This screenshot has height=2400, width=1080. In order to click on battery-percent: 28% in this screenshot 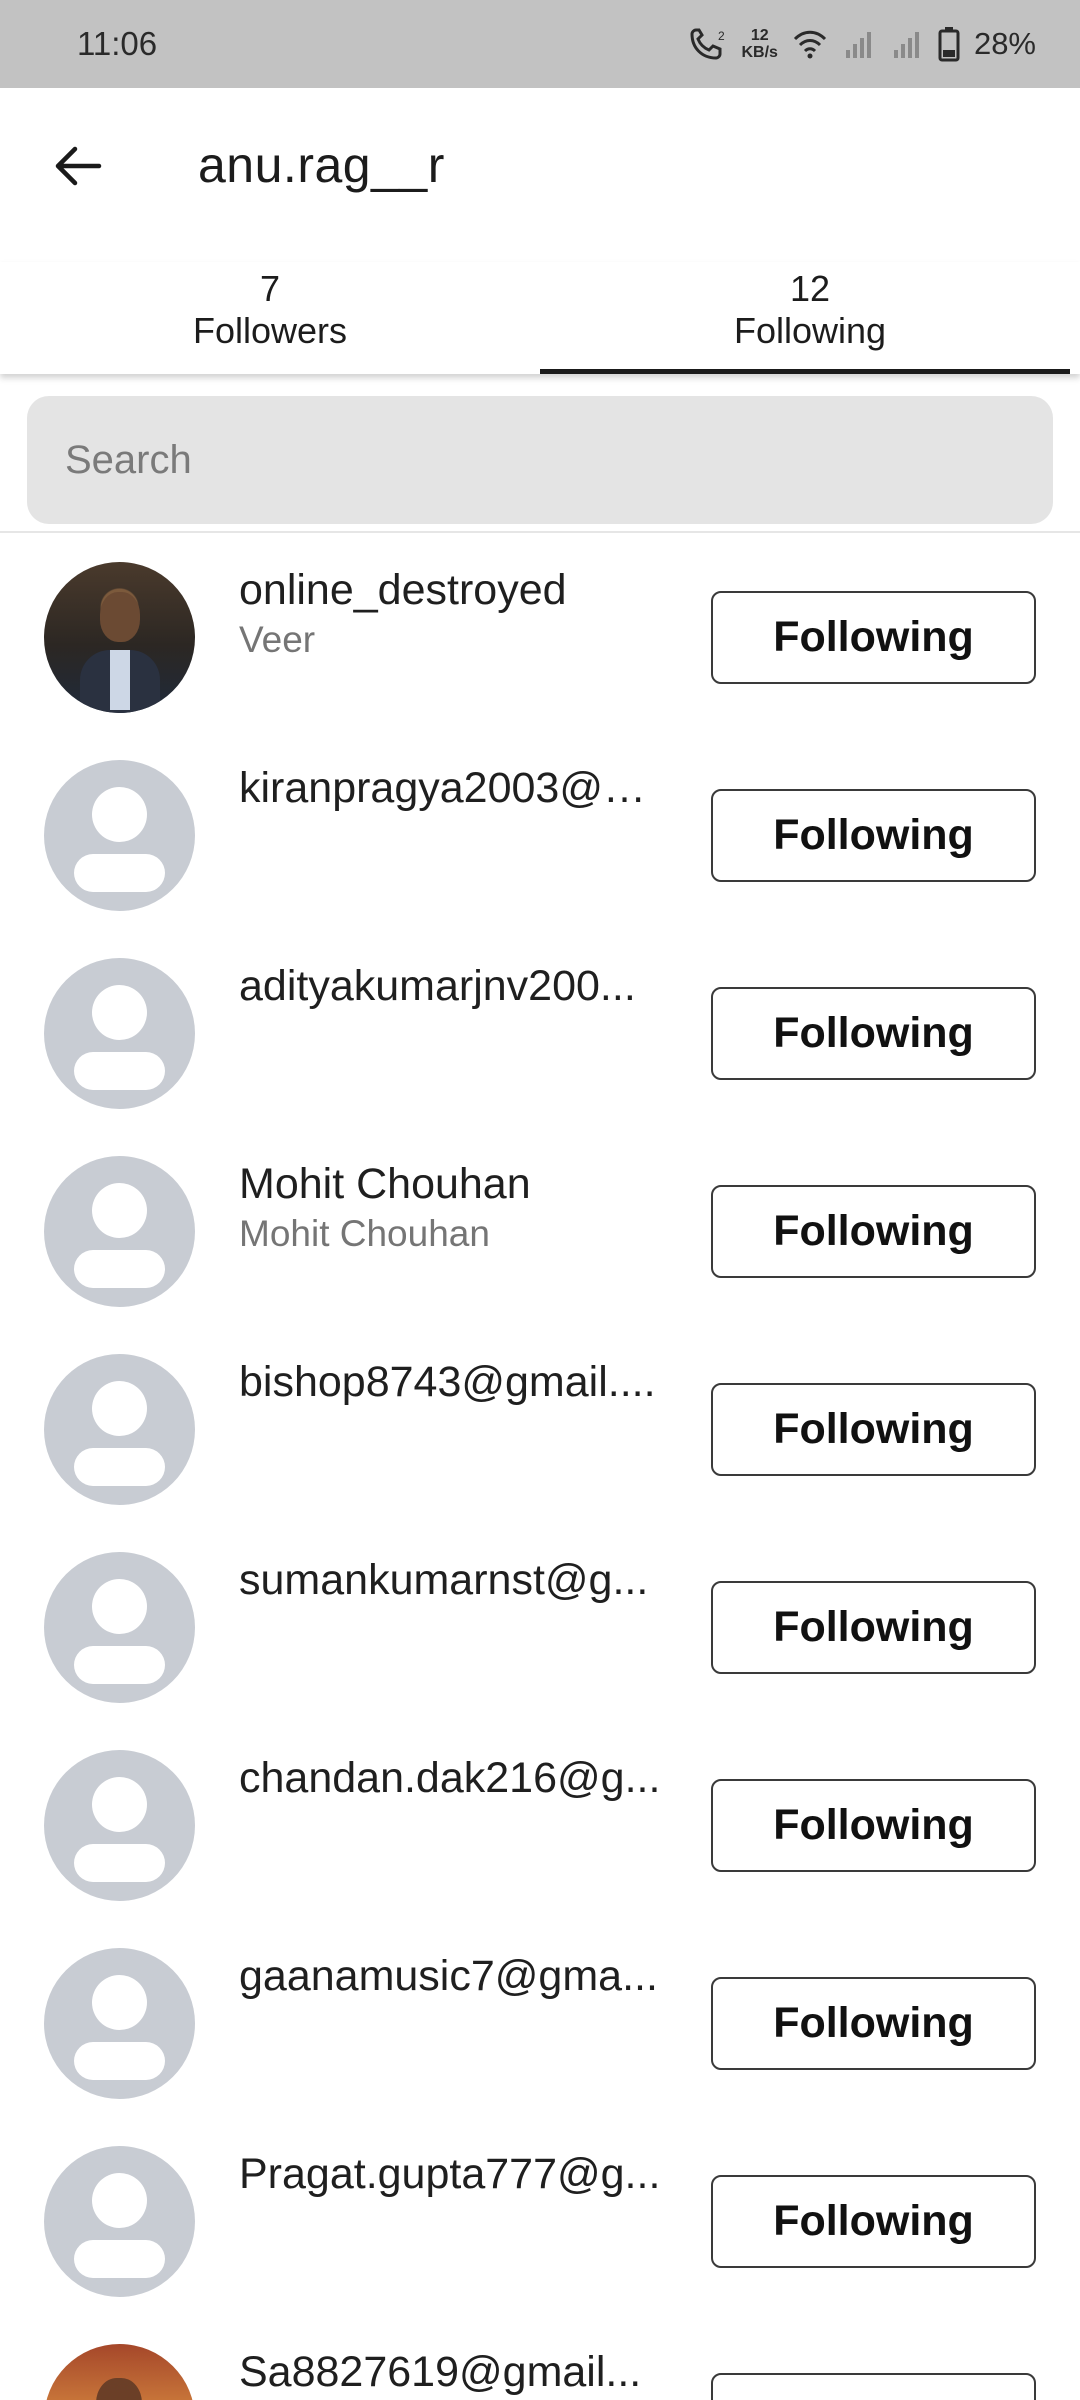, I will do `click(1004, 43)`.